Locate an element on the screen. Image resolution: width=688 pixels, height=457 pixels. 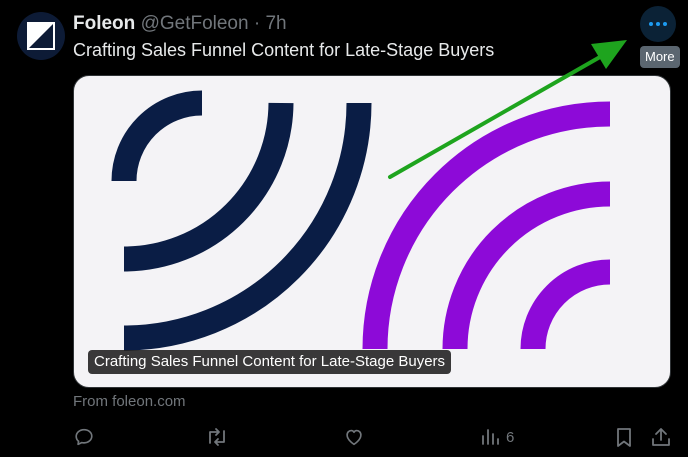
bookmark-icon is located at coordinates (624, 437).